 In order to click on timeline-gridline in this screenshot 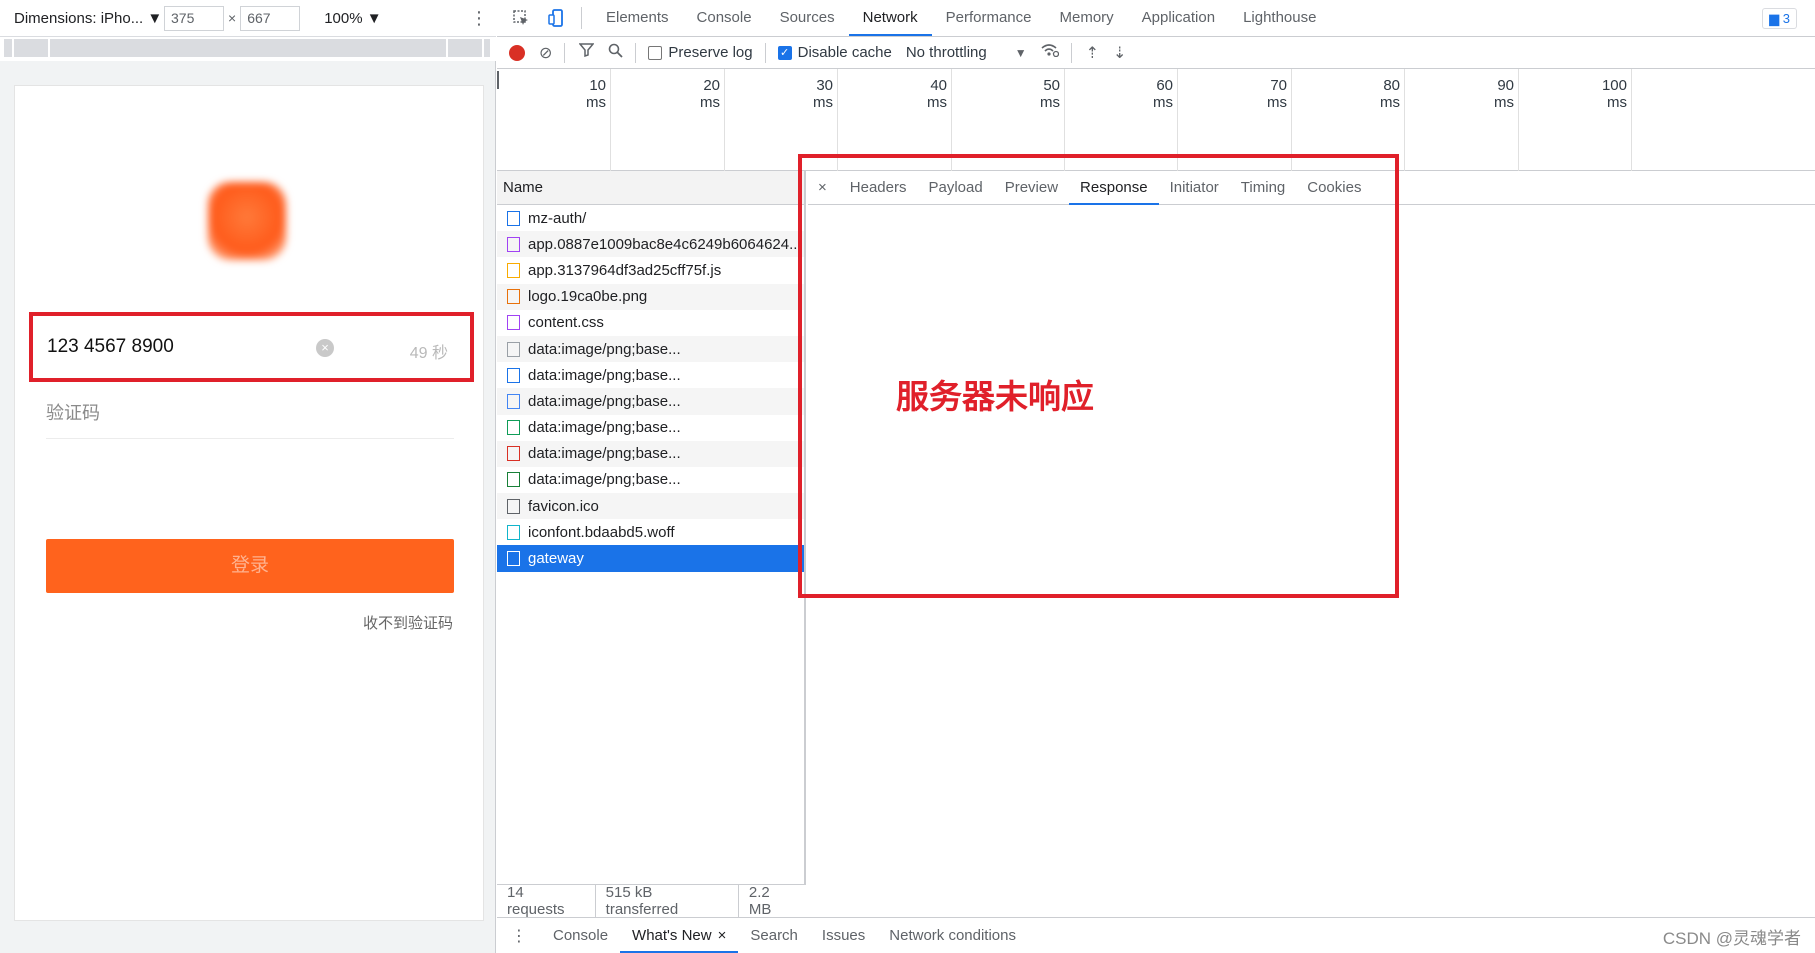, I will do `click(1631, 120)`.